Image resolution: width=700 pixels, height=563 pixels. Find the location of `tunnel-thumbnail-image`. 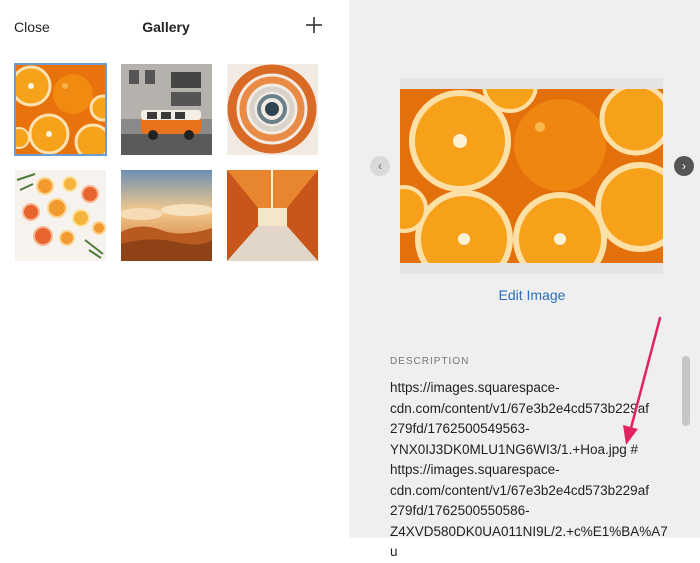

tunnel-thumbnail-image is located at coordinates (272, 215).